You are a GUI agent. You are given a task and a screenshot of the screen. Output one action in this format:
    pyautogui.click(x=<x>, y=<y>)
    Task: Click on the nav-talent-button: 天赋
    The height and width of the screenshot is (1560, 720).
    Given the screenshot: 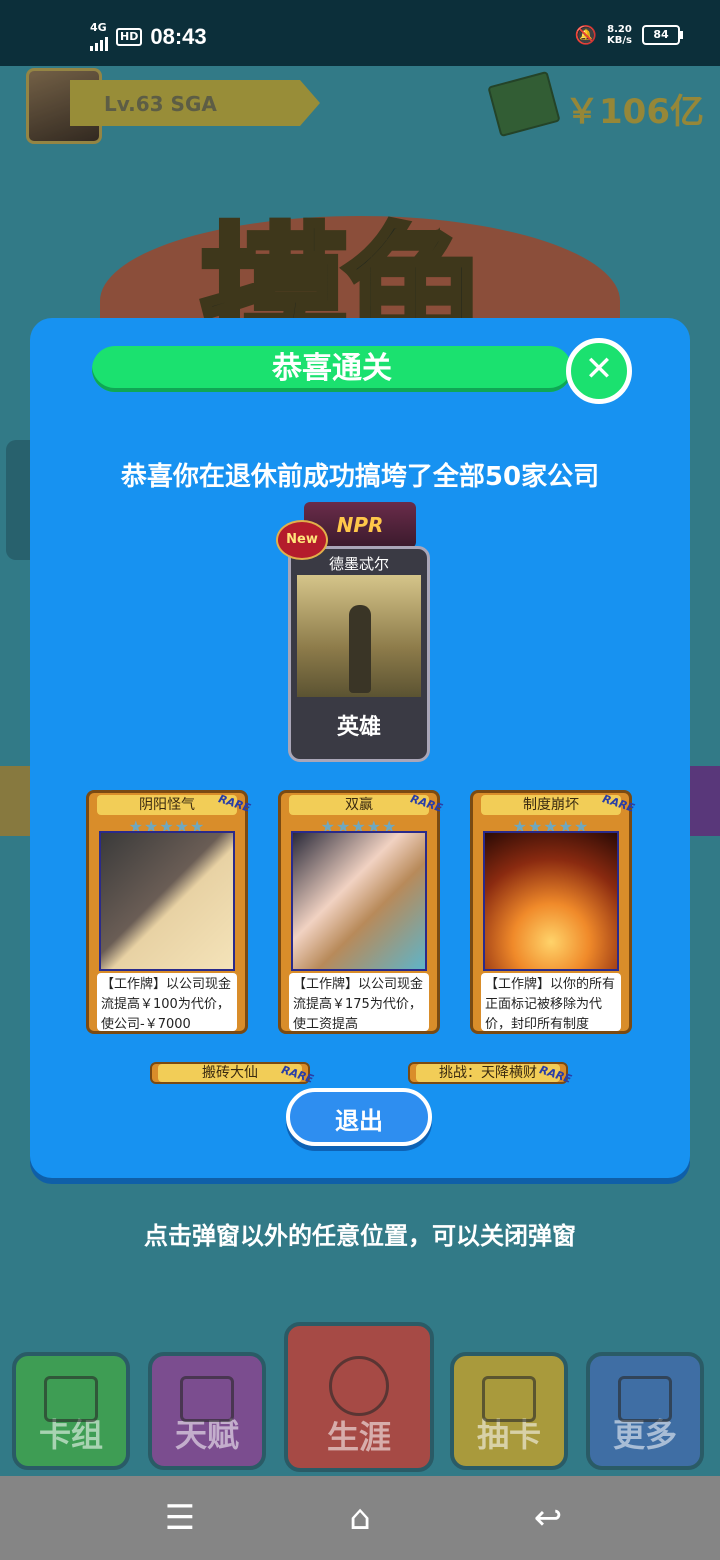 What is the action you would take?
    pyautogui.click(x=207, y=1411)
    